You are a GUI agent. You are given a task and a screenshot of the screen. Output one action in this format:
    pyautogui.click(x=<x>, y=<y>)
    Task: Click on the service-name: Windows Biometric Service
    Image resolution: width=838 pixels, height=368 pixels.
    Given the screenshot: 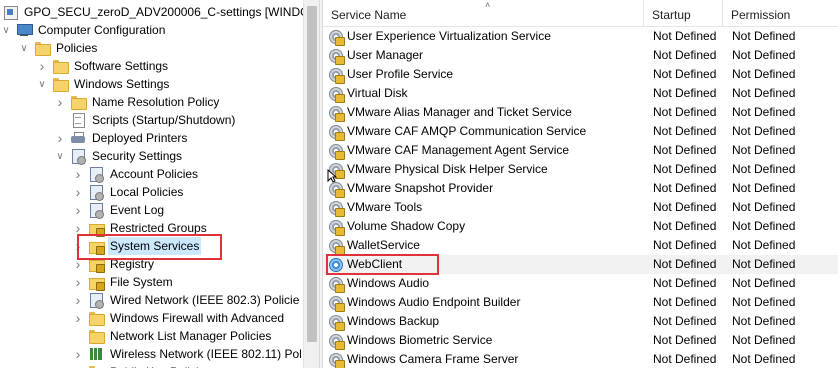 What is the action you would take?
    pyautogui.click(x=420, y=340)
    